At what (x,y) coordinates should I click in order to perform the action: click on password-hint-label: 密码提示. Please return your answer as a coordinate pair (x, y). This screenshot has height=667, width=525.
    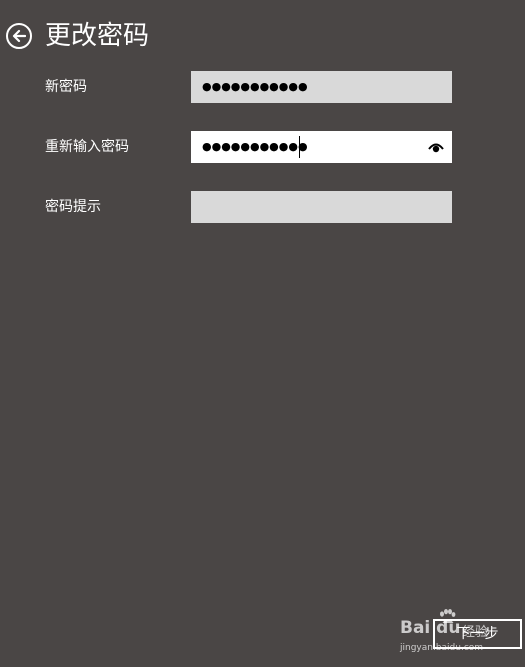
    Looking at the image, I should click on (73, 207).